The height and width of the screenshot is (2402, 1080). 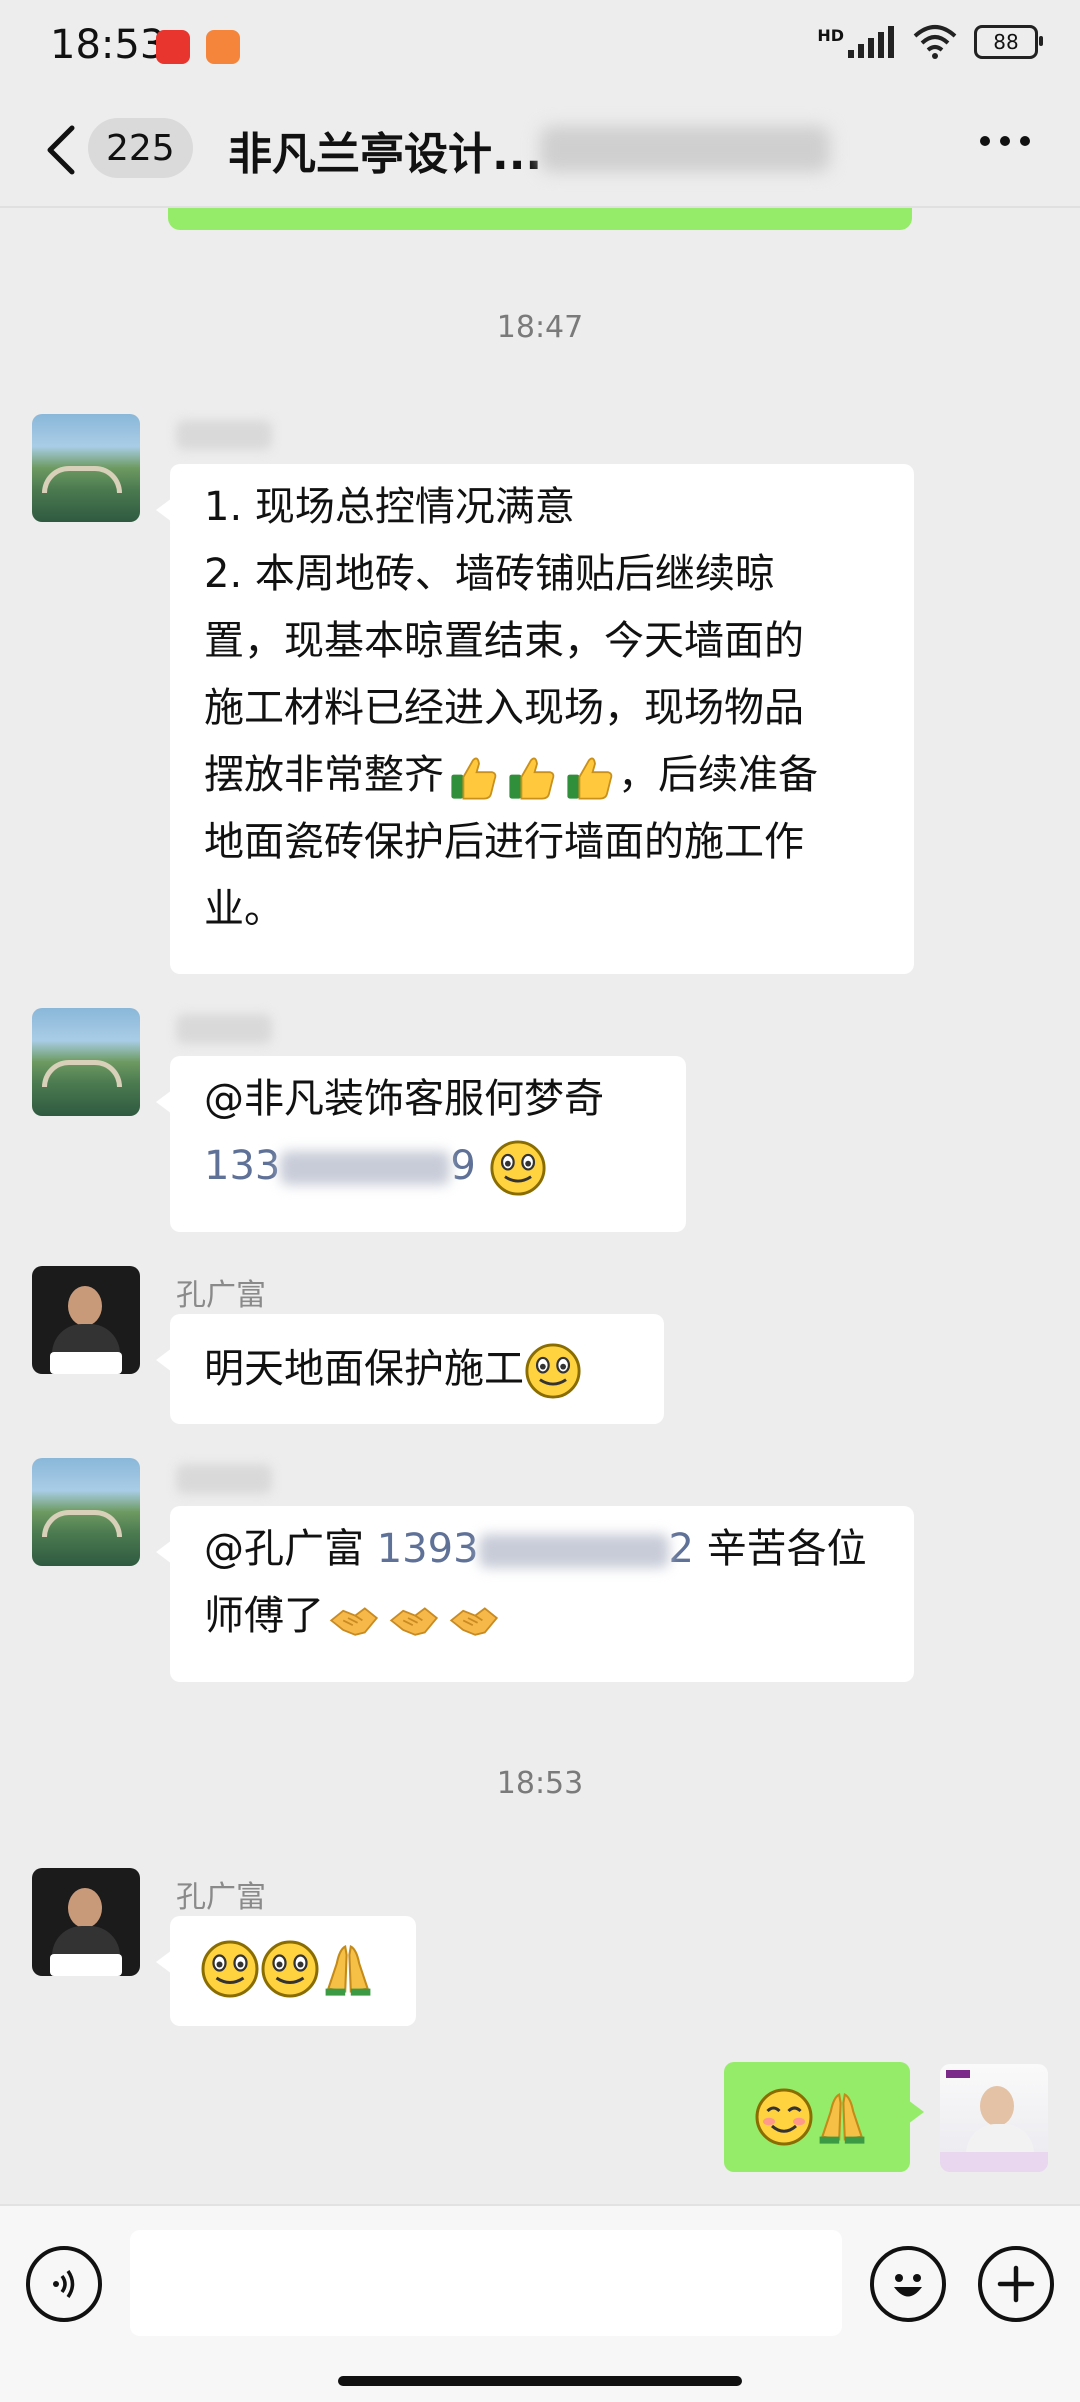 I want to click on shopping-app-icon, so click(x=223, y=47).